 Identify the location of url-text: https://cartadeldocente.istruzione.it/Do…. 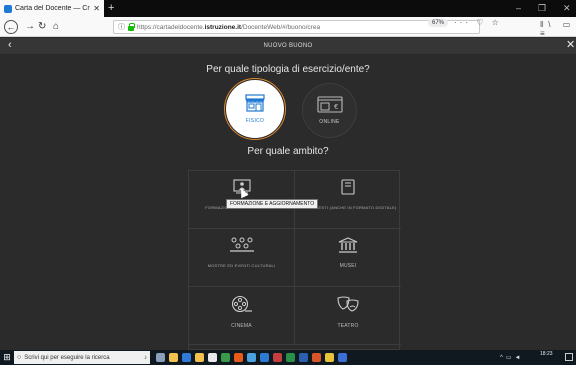
(229, 27).